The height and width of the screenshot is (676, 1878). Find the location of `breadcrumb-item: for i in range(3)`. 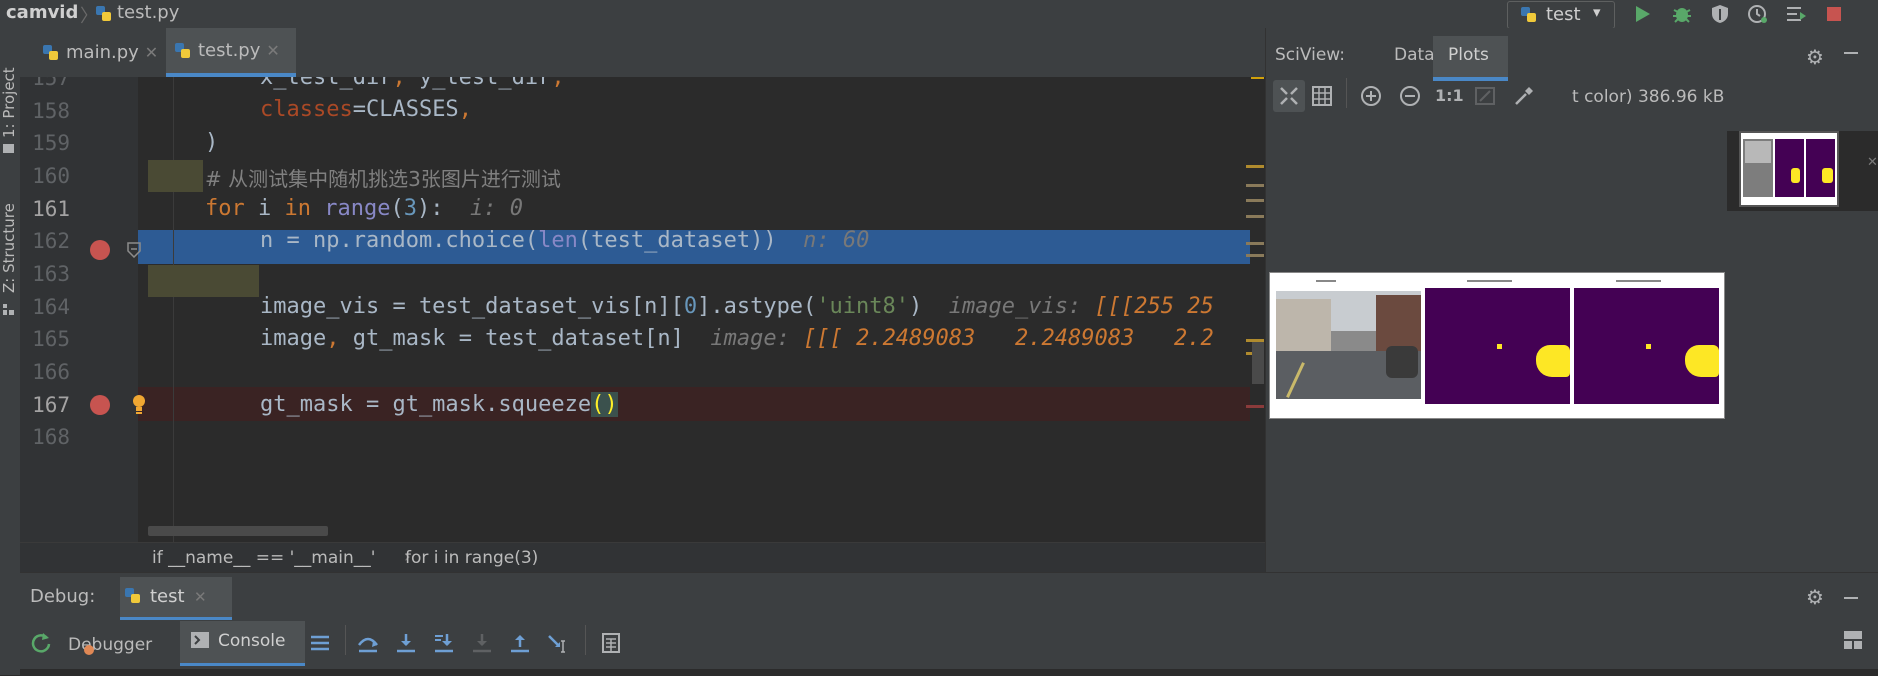

breadcrumb-item: for i in range(3) is located at coordinates (471, 558).